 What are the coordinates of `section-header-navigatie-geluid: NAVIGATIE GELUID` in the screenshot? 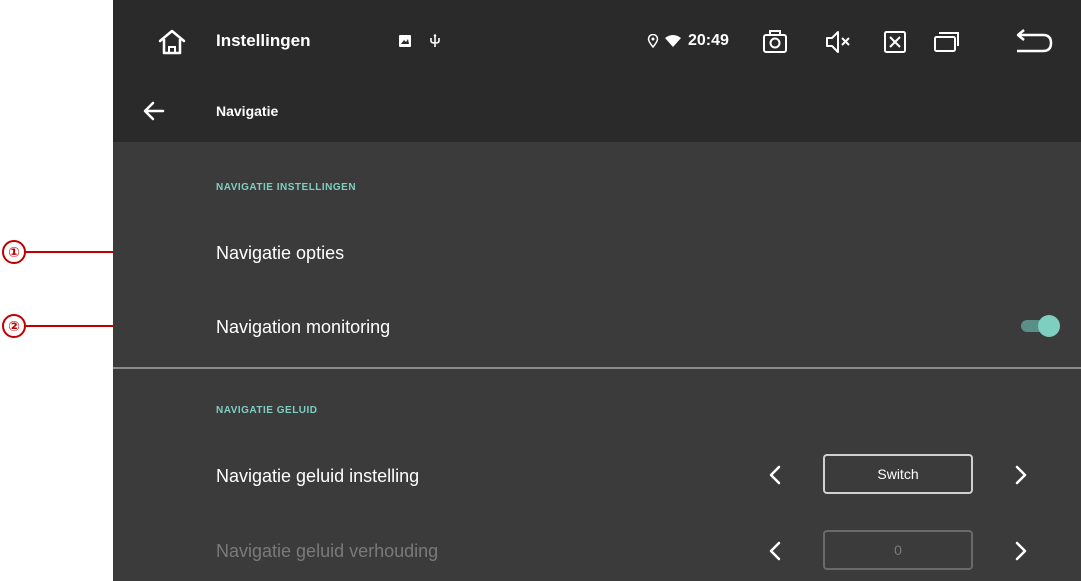 It's located at (267, 410).